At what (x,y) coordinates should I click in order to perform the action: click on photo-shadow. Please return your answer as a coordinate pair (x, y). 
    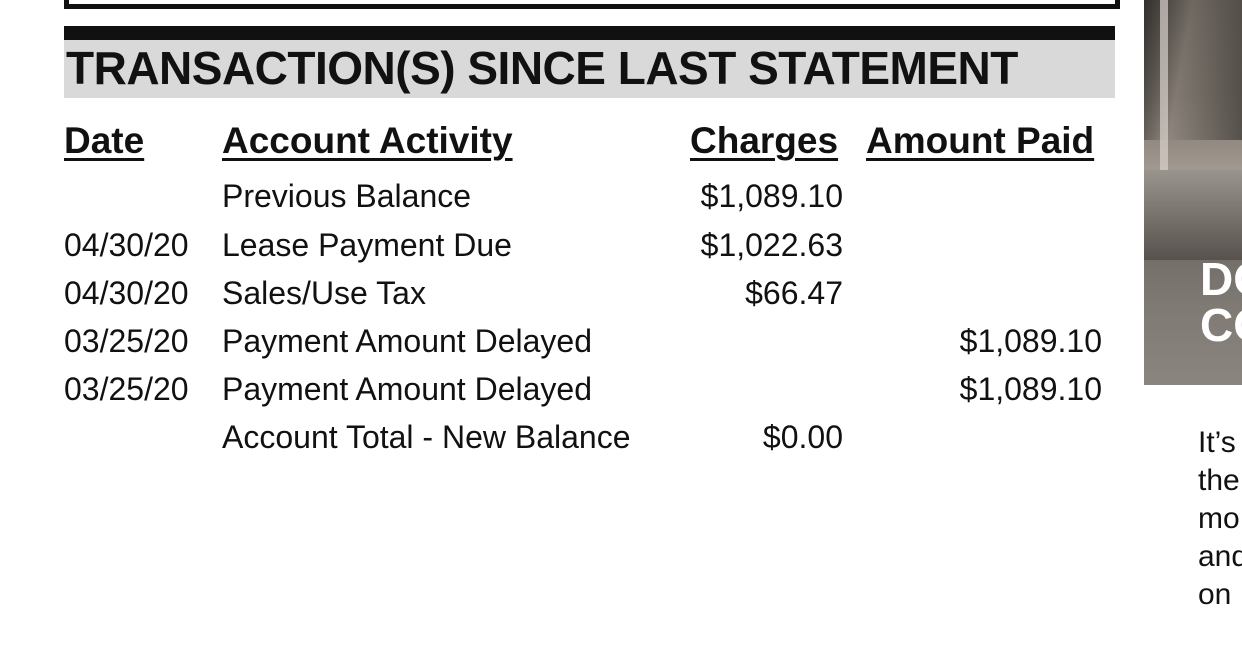
    Looking at the image, I should click on (1193, 70).